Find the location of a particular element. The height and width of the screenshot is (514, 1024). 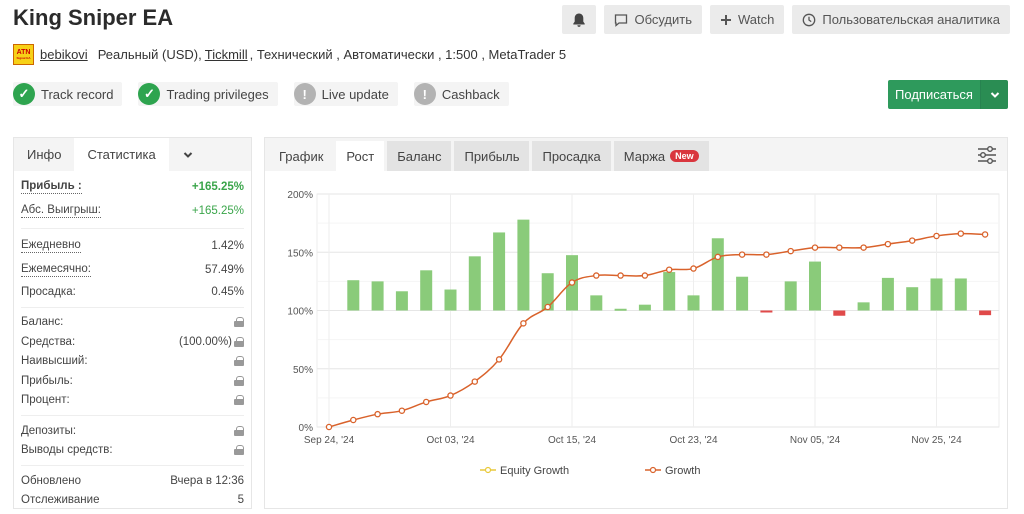

stat-label: Ежедневно is located at coordinates (51, 246).